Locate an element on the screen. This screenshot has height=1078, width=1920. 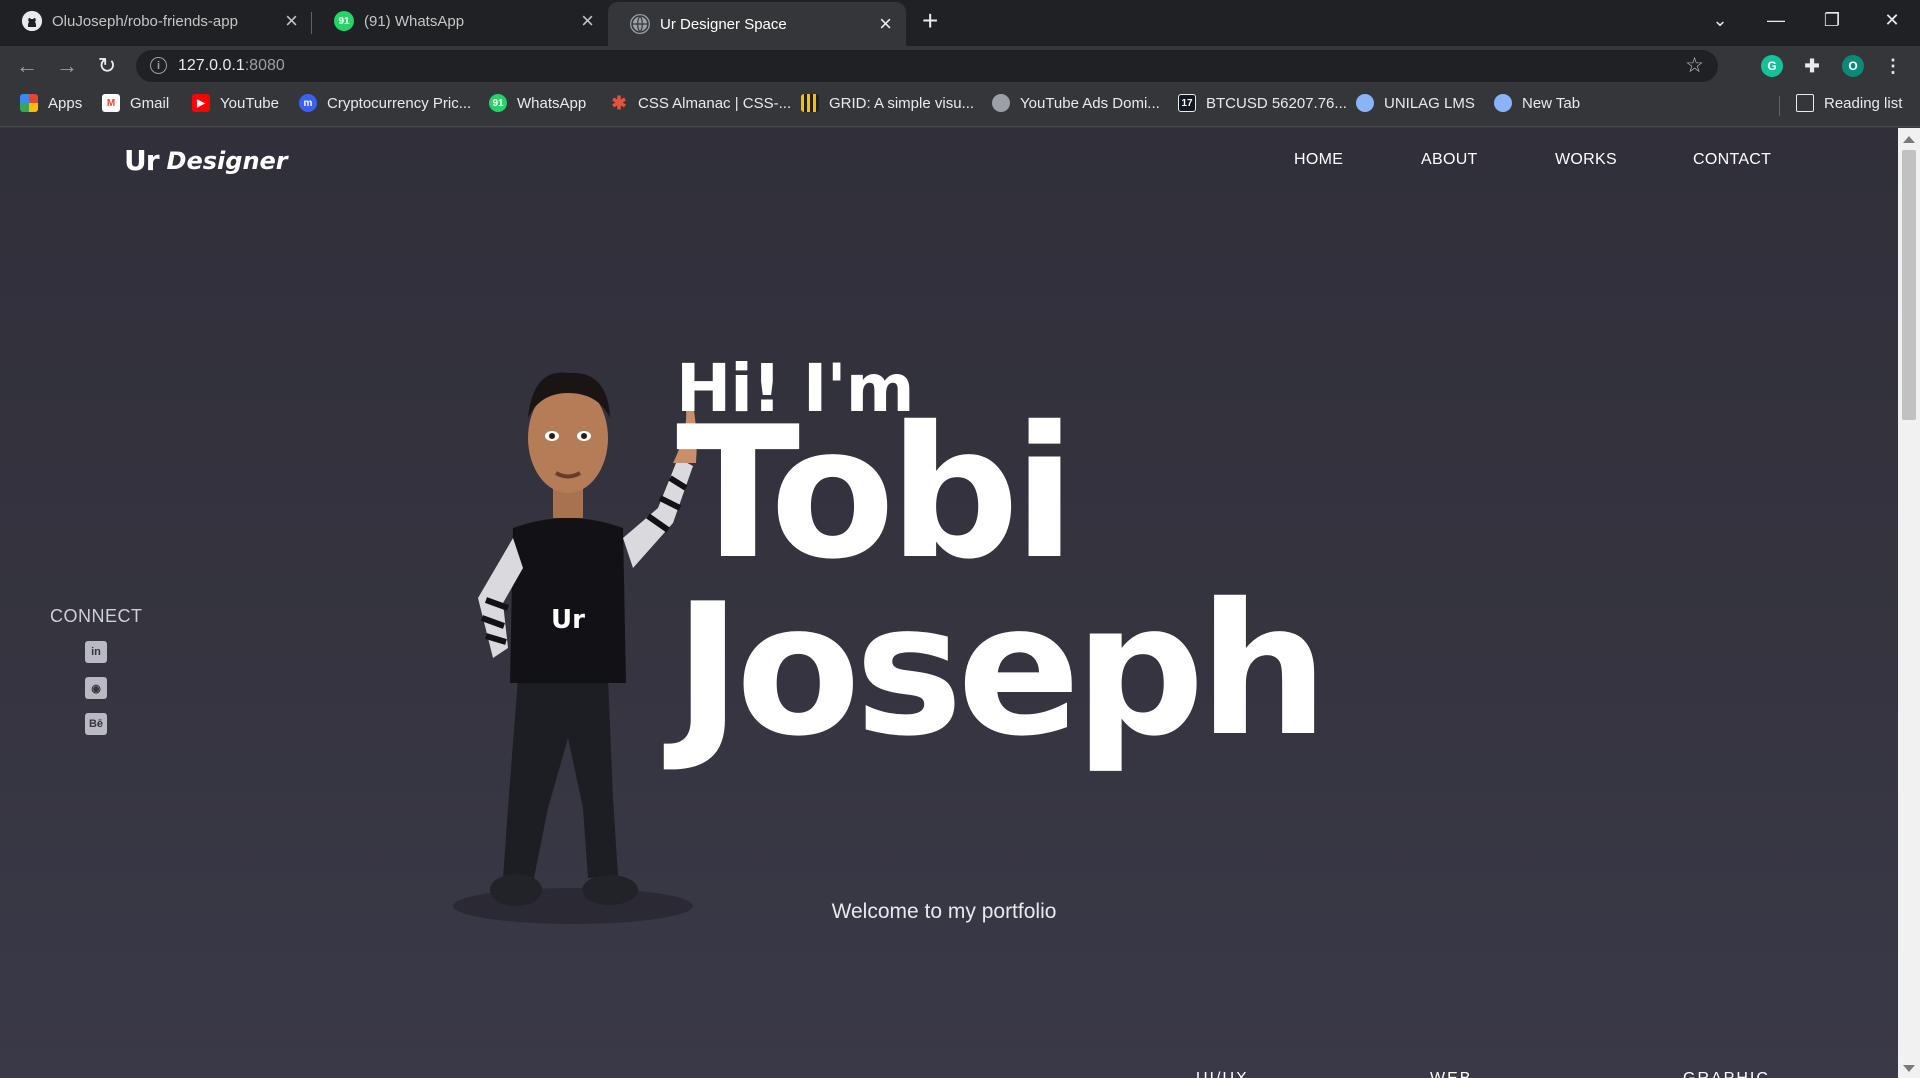
restore-icon: ❐ is located at coordinates (1832, 20).